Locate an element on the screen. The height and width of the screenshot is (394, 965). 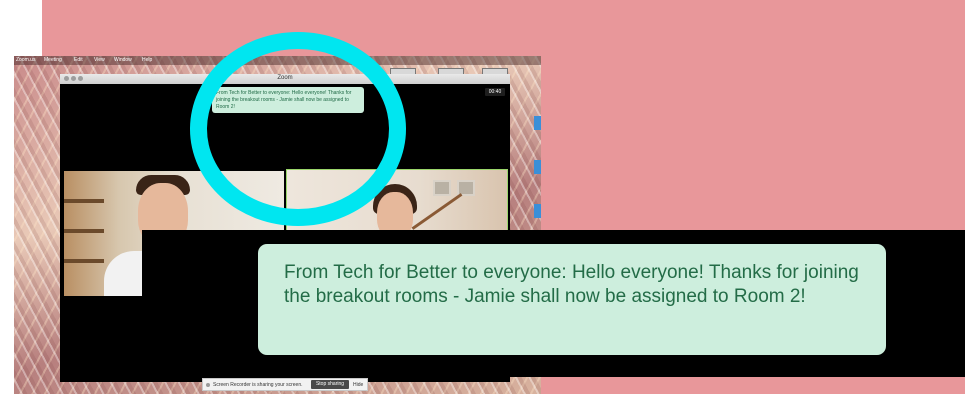
menu-item-help: Help is located at coordinates (147, 60).